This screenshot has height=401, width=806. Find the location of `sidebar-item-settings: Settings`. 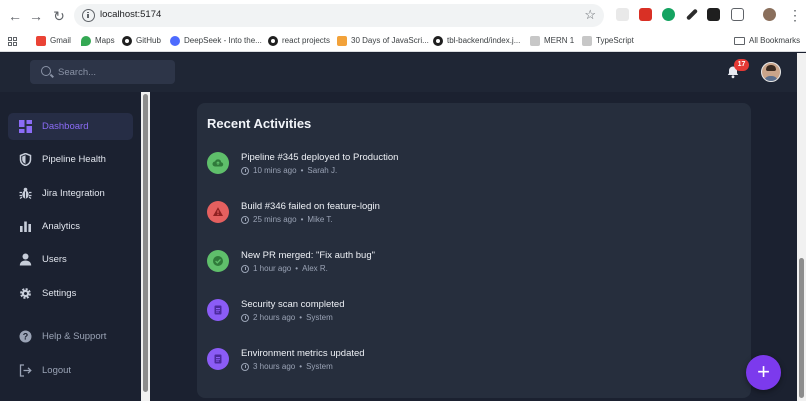

sidebar-item-settings: Settings is located at coordinates (70, 293).